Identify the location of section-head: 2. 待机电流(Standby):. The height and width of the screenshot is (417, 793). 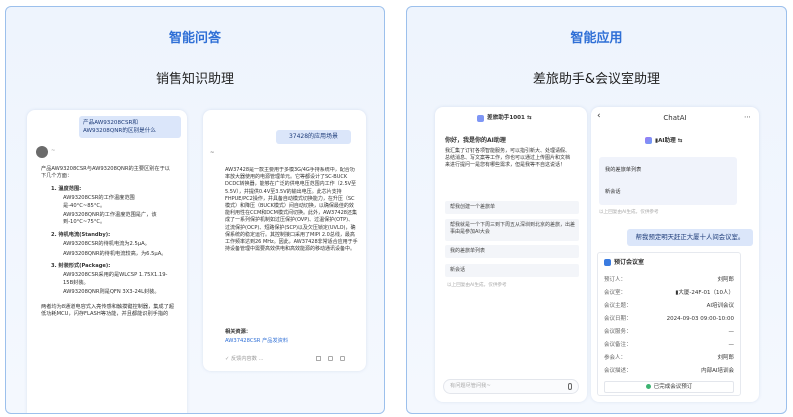
(81, 234).